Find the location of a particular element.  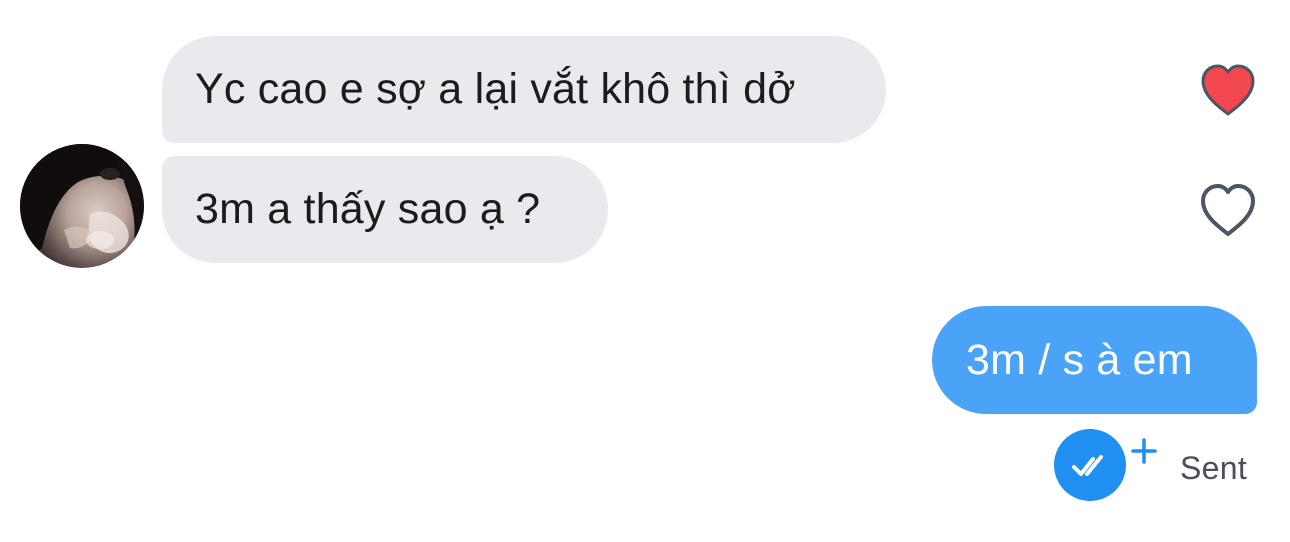

avatar-photo is located at coordinates (82, 206).